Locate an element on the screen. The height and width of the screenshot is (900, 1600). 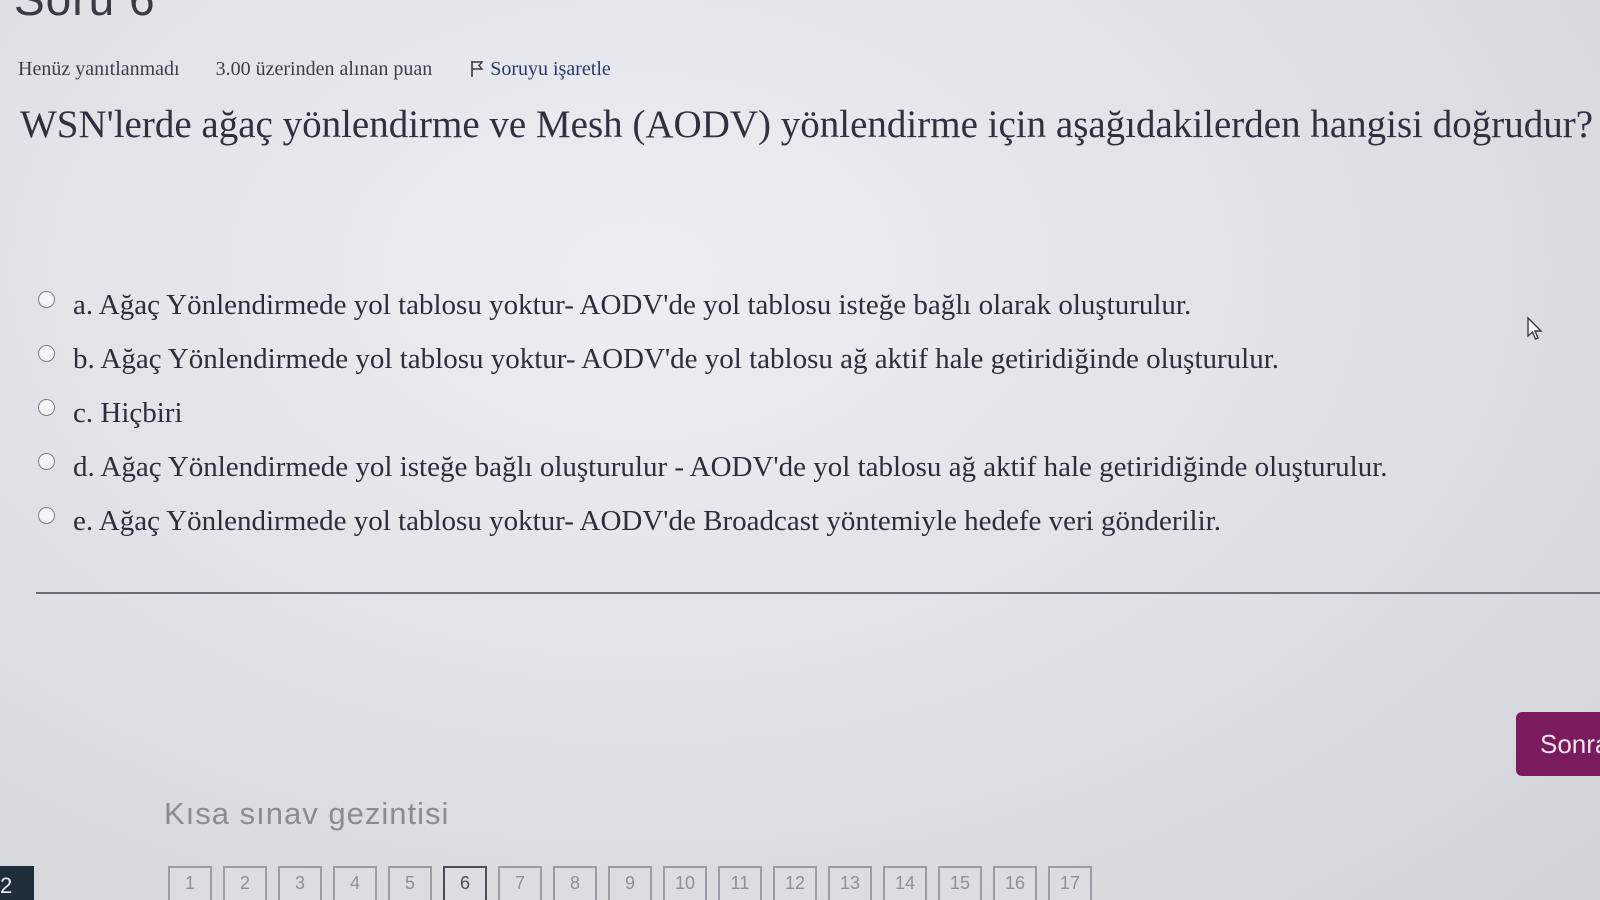
quiz-nav-page-16: 16 is located at coordinates (1015, 883).